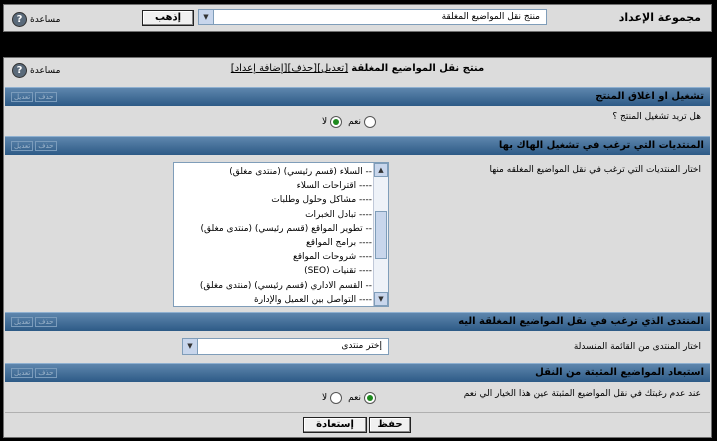 This screenshot has height=441, width=717. What do you see at coordinates (332, 68) in the screenshot?
I see `edit-product-link: [تعديل]` at bounding box center [332, 68].